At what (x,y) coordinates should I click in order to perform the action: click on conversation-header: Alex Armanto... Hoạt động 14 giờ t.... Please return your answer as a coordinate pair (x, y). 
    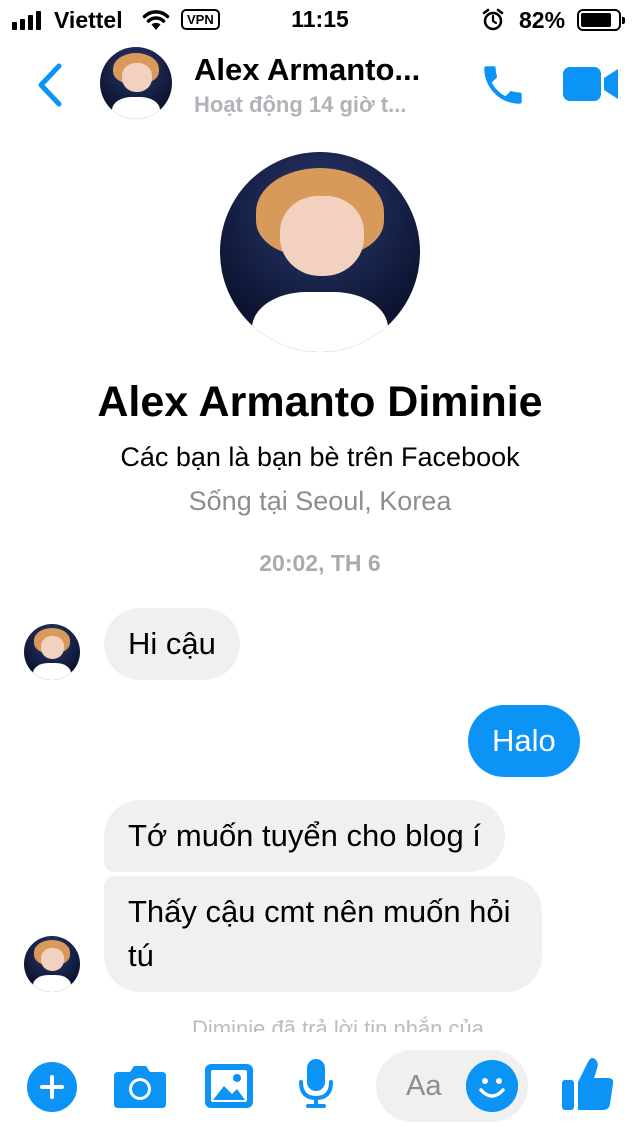
    Looking at the image, I should click on (320, 85).